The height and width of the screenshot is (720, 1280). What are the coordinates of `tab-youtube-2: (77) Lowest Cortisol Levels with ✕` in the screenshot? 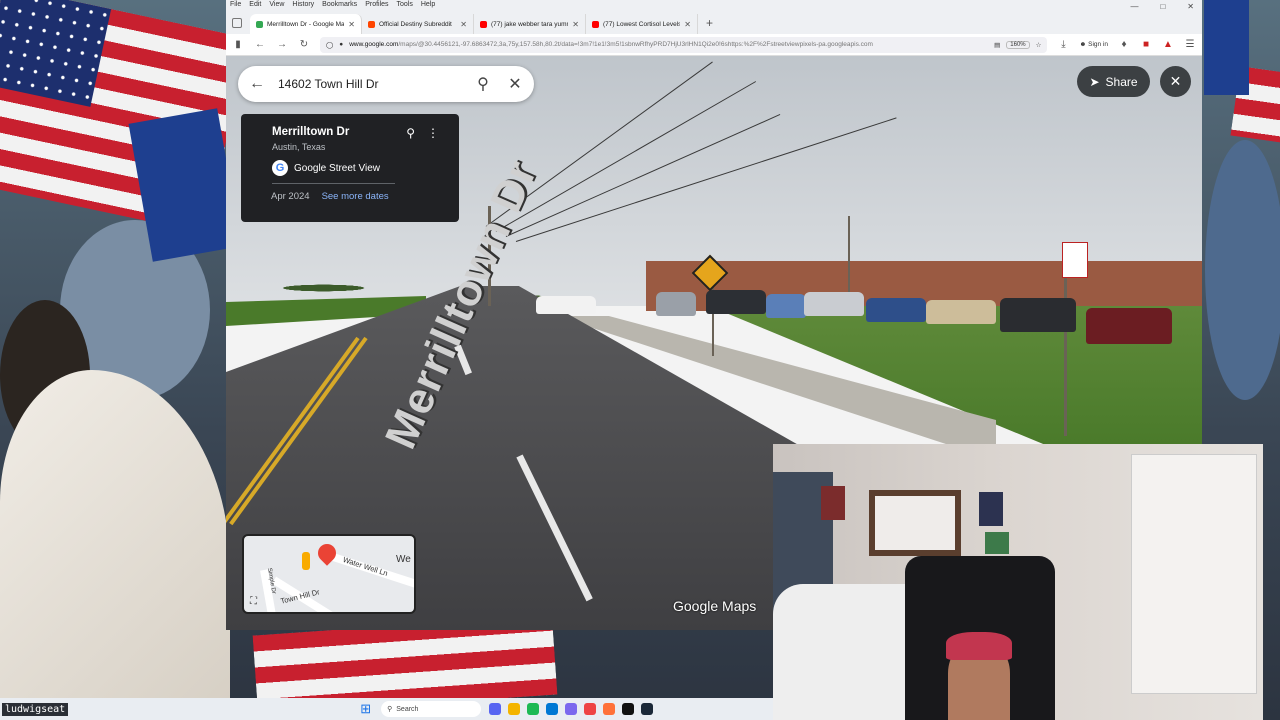 It's located at (642, 24).